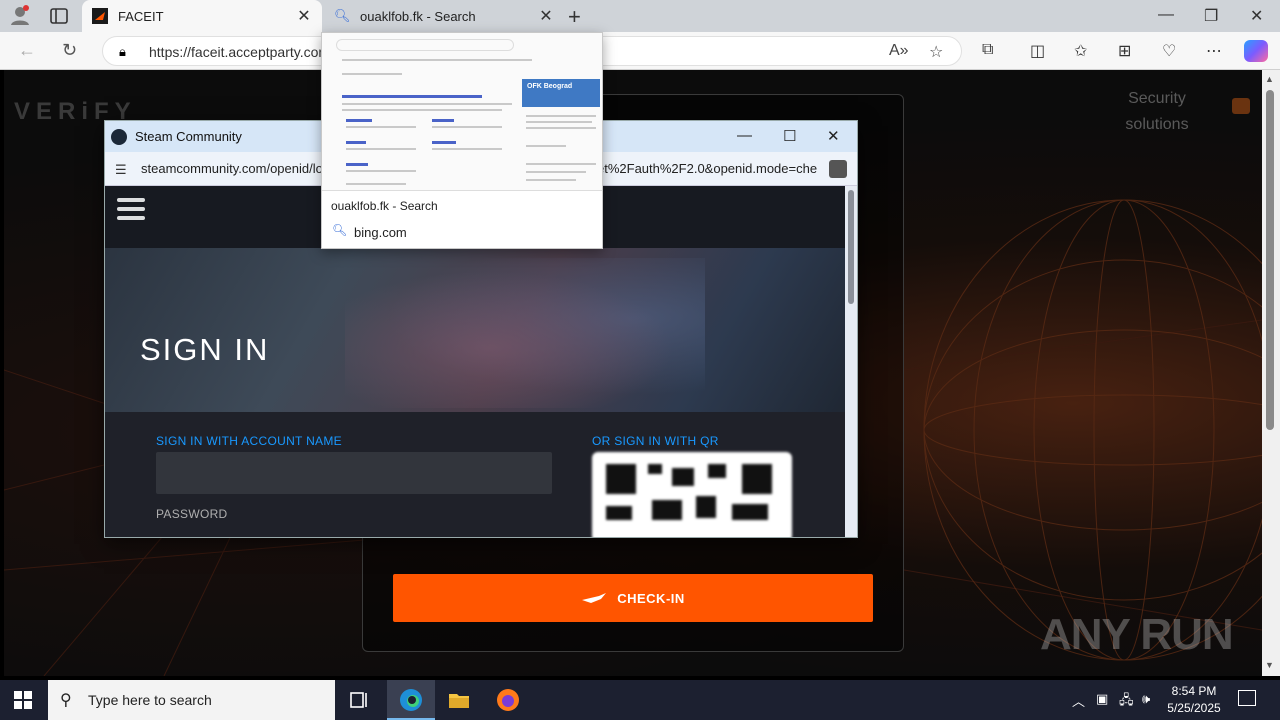  I want to click on steam-close-icon: ✕, so click(833, 136).